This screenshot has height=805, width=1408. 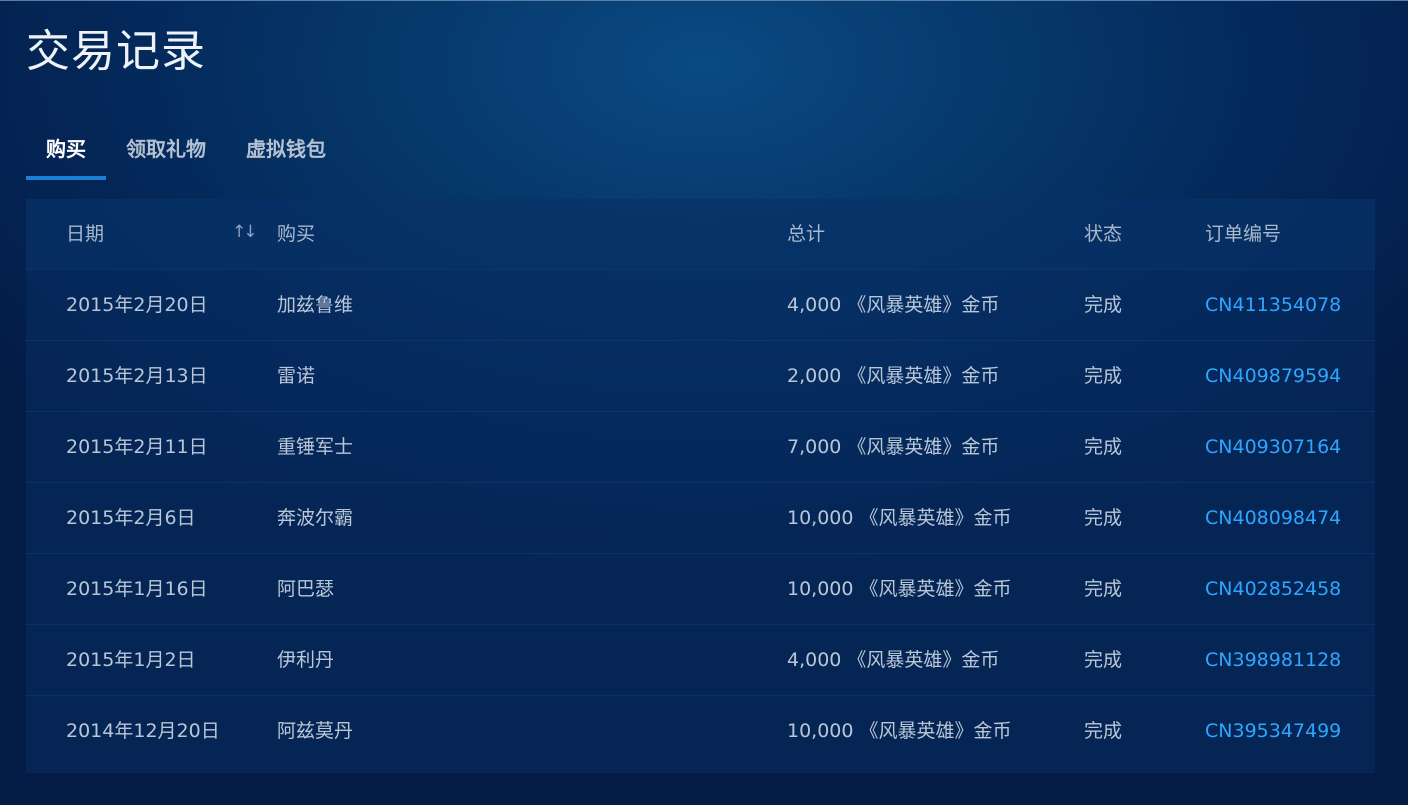 I want to click on order-number-link: CN409307164, so click(x=1273, y=447).